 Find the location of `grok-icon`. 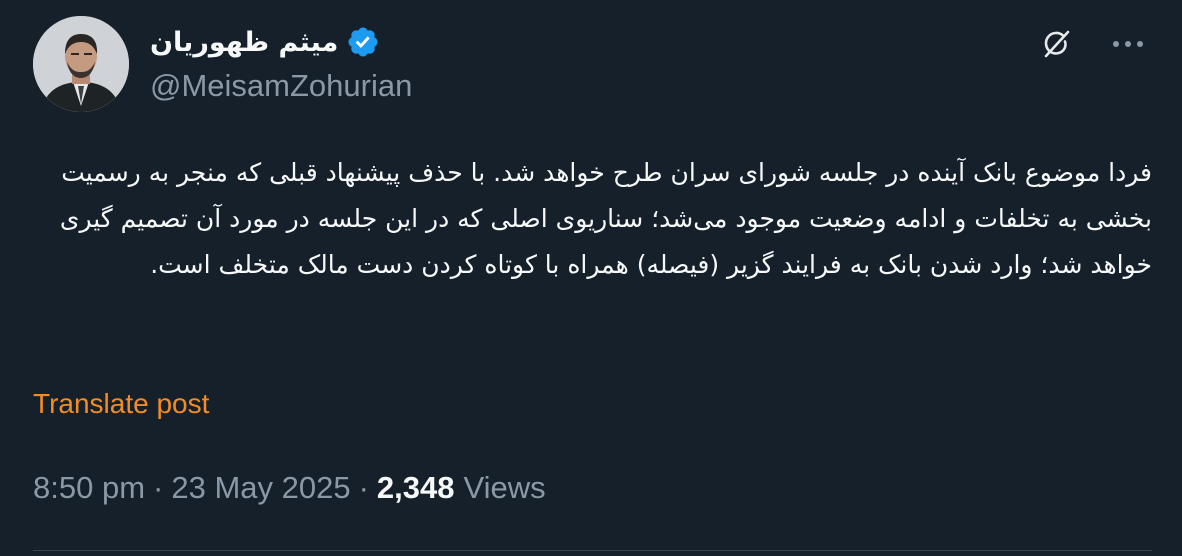

grok-icon is located at coordinates (1056, 44).